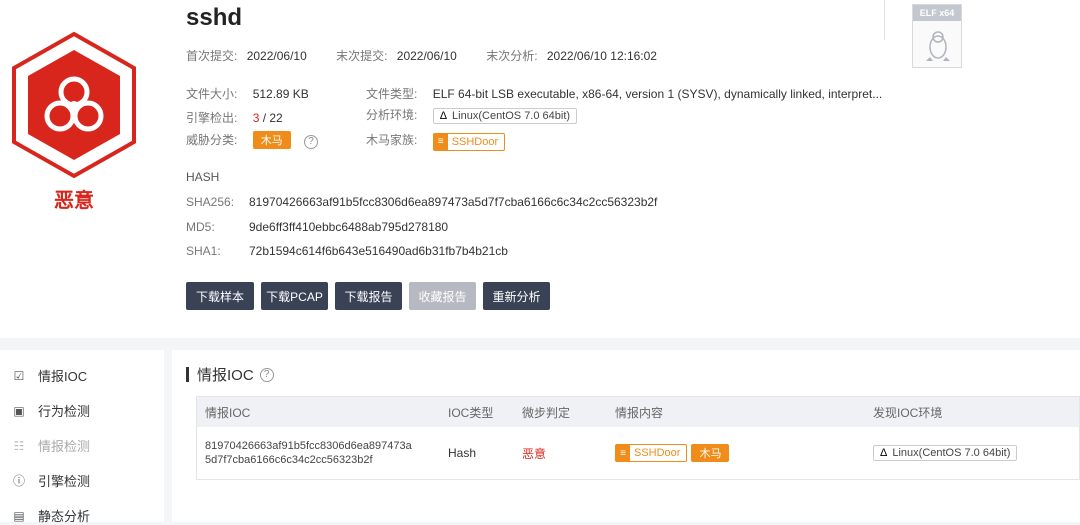 Image resolution: width=1080 pixels, height=525 pixels. What do you see at coordinates (212, 118) in the screenshot?
I see `engines-label: 引擎检出:` at bounding box center [212, 118].